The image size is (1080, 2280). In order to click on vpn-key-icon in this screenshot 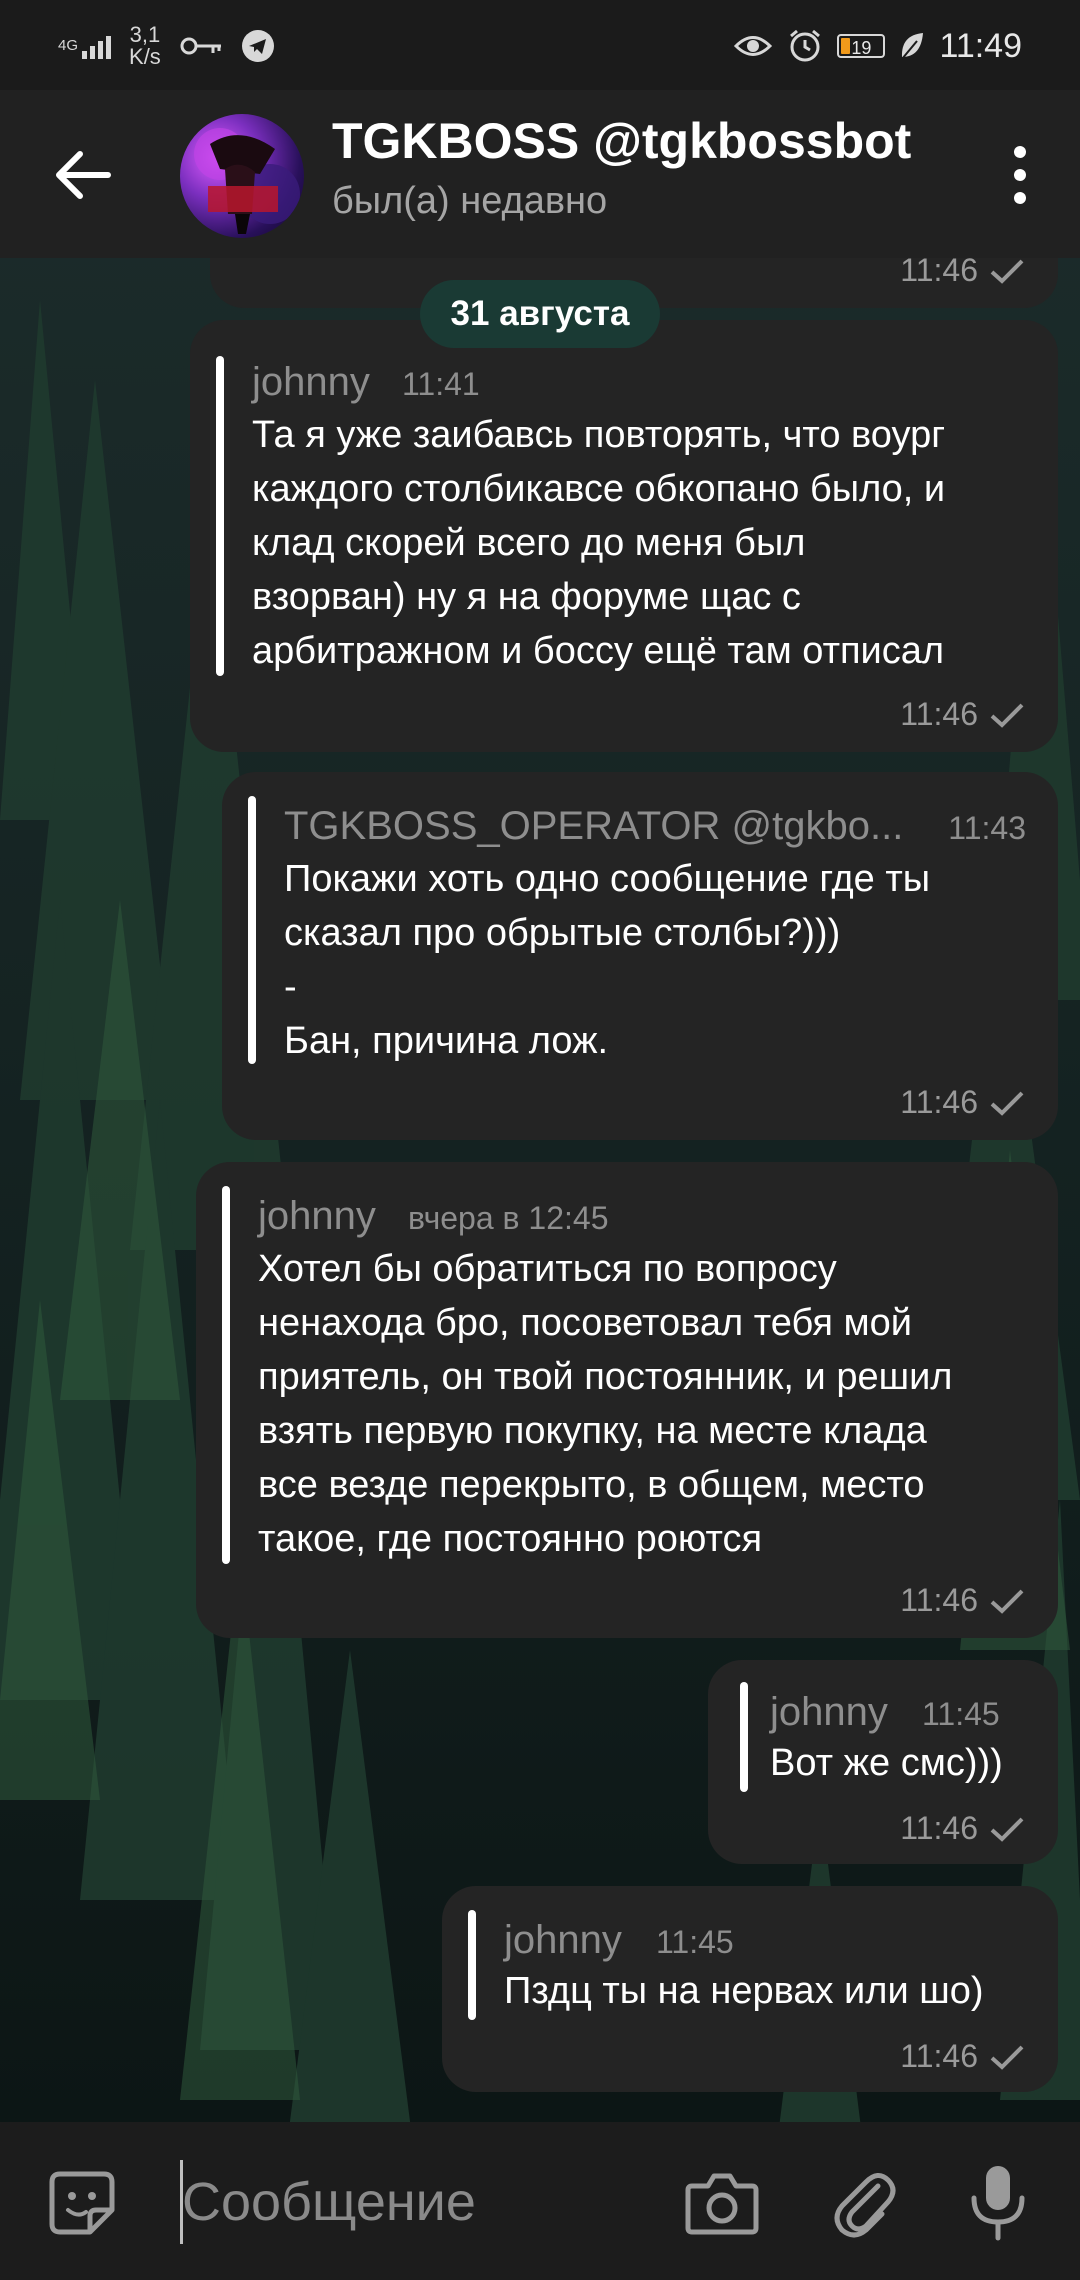, I will do `click(200, 46)`.